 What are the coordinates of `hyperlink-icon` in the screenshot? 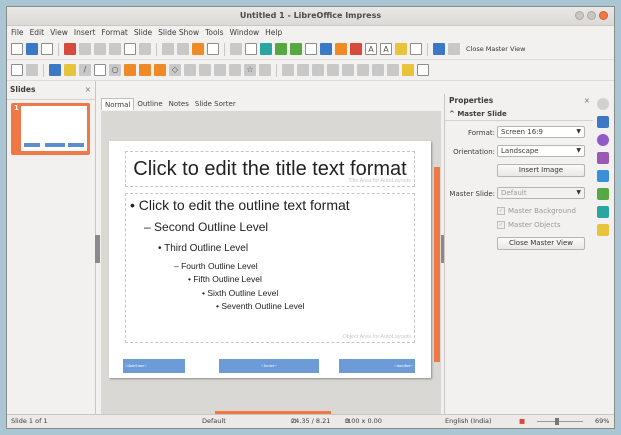 It's located at (401, 49).